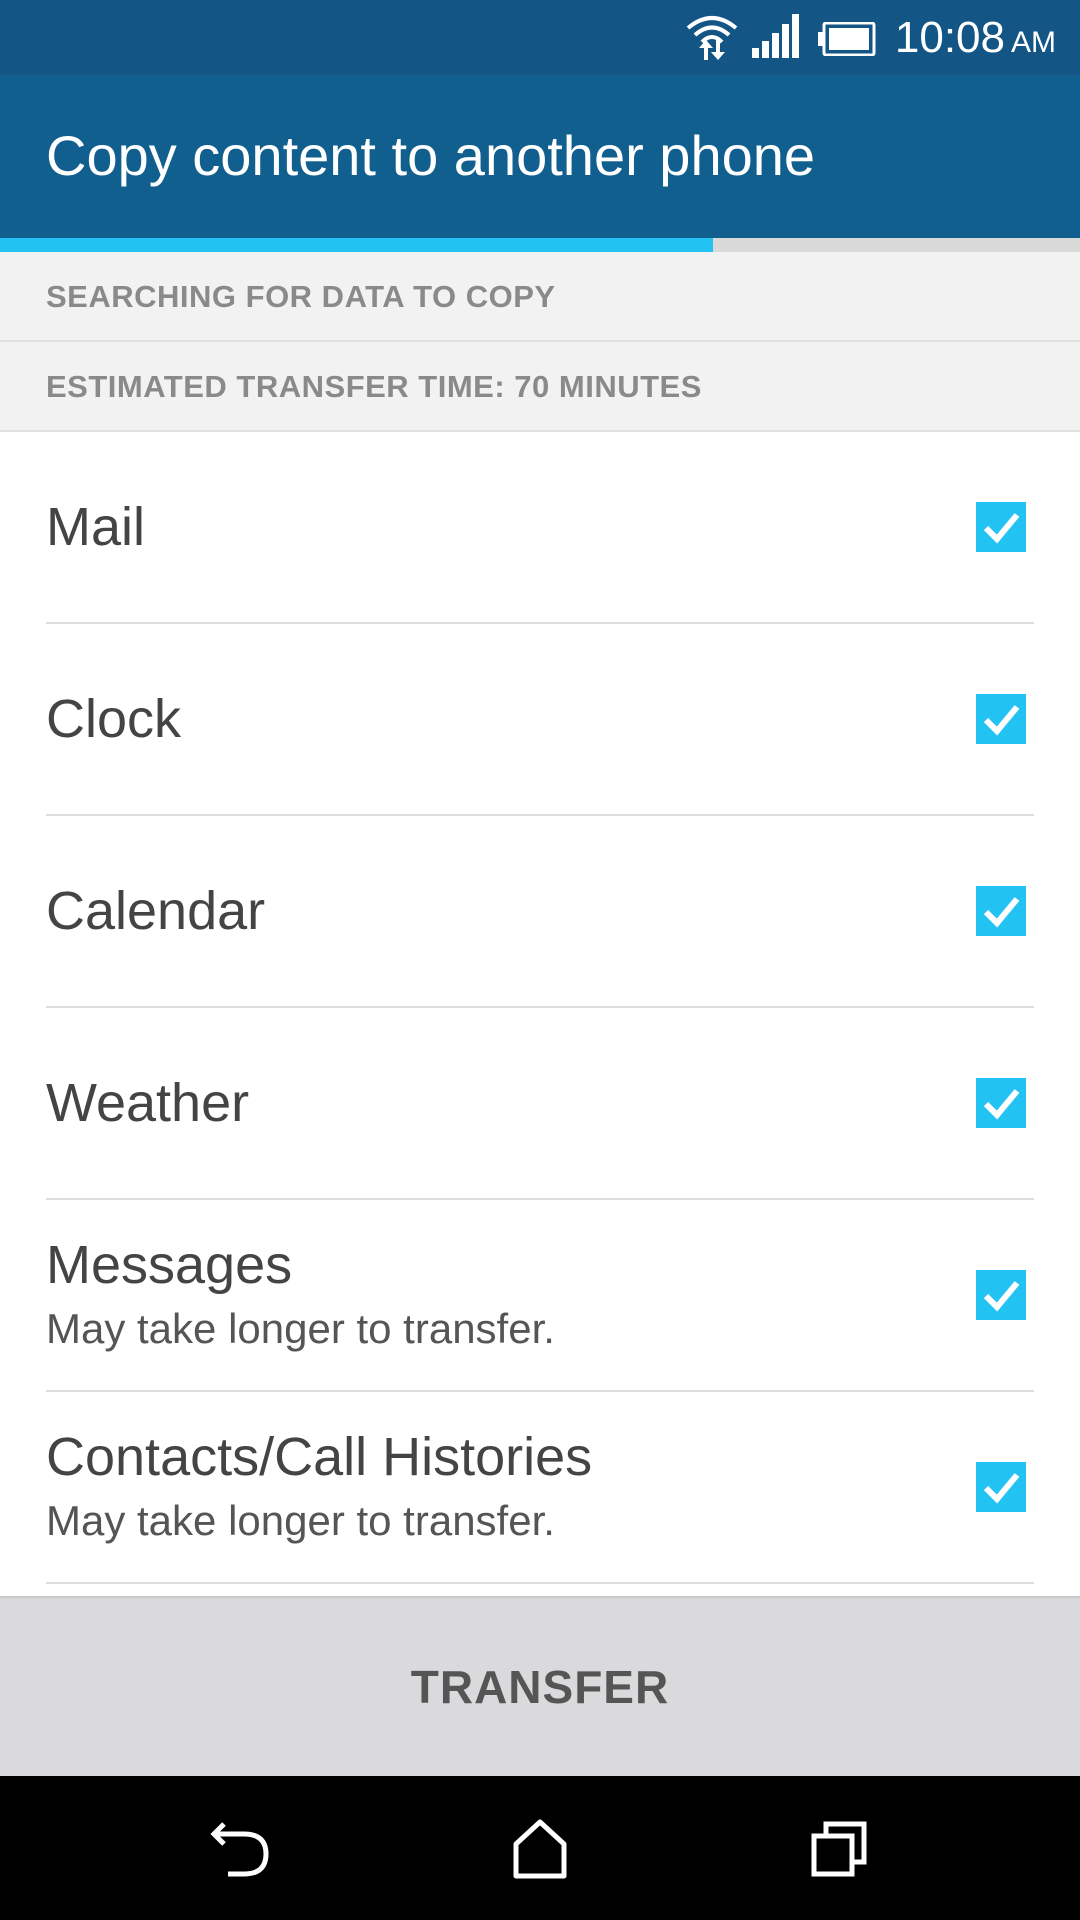 This screenshot has width=1080, height=1920. Describe the element at coordinates (114, 719) in the screenshot. I see `item-label: Clock` at that location.